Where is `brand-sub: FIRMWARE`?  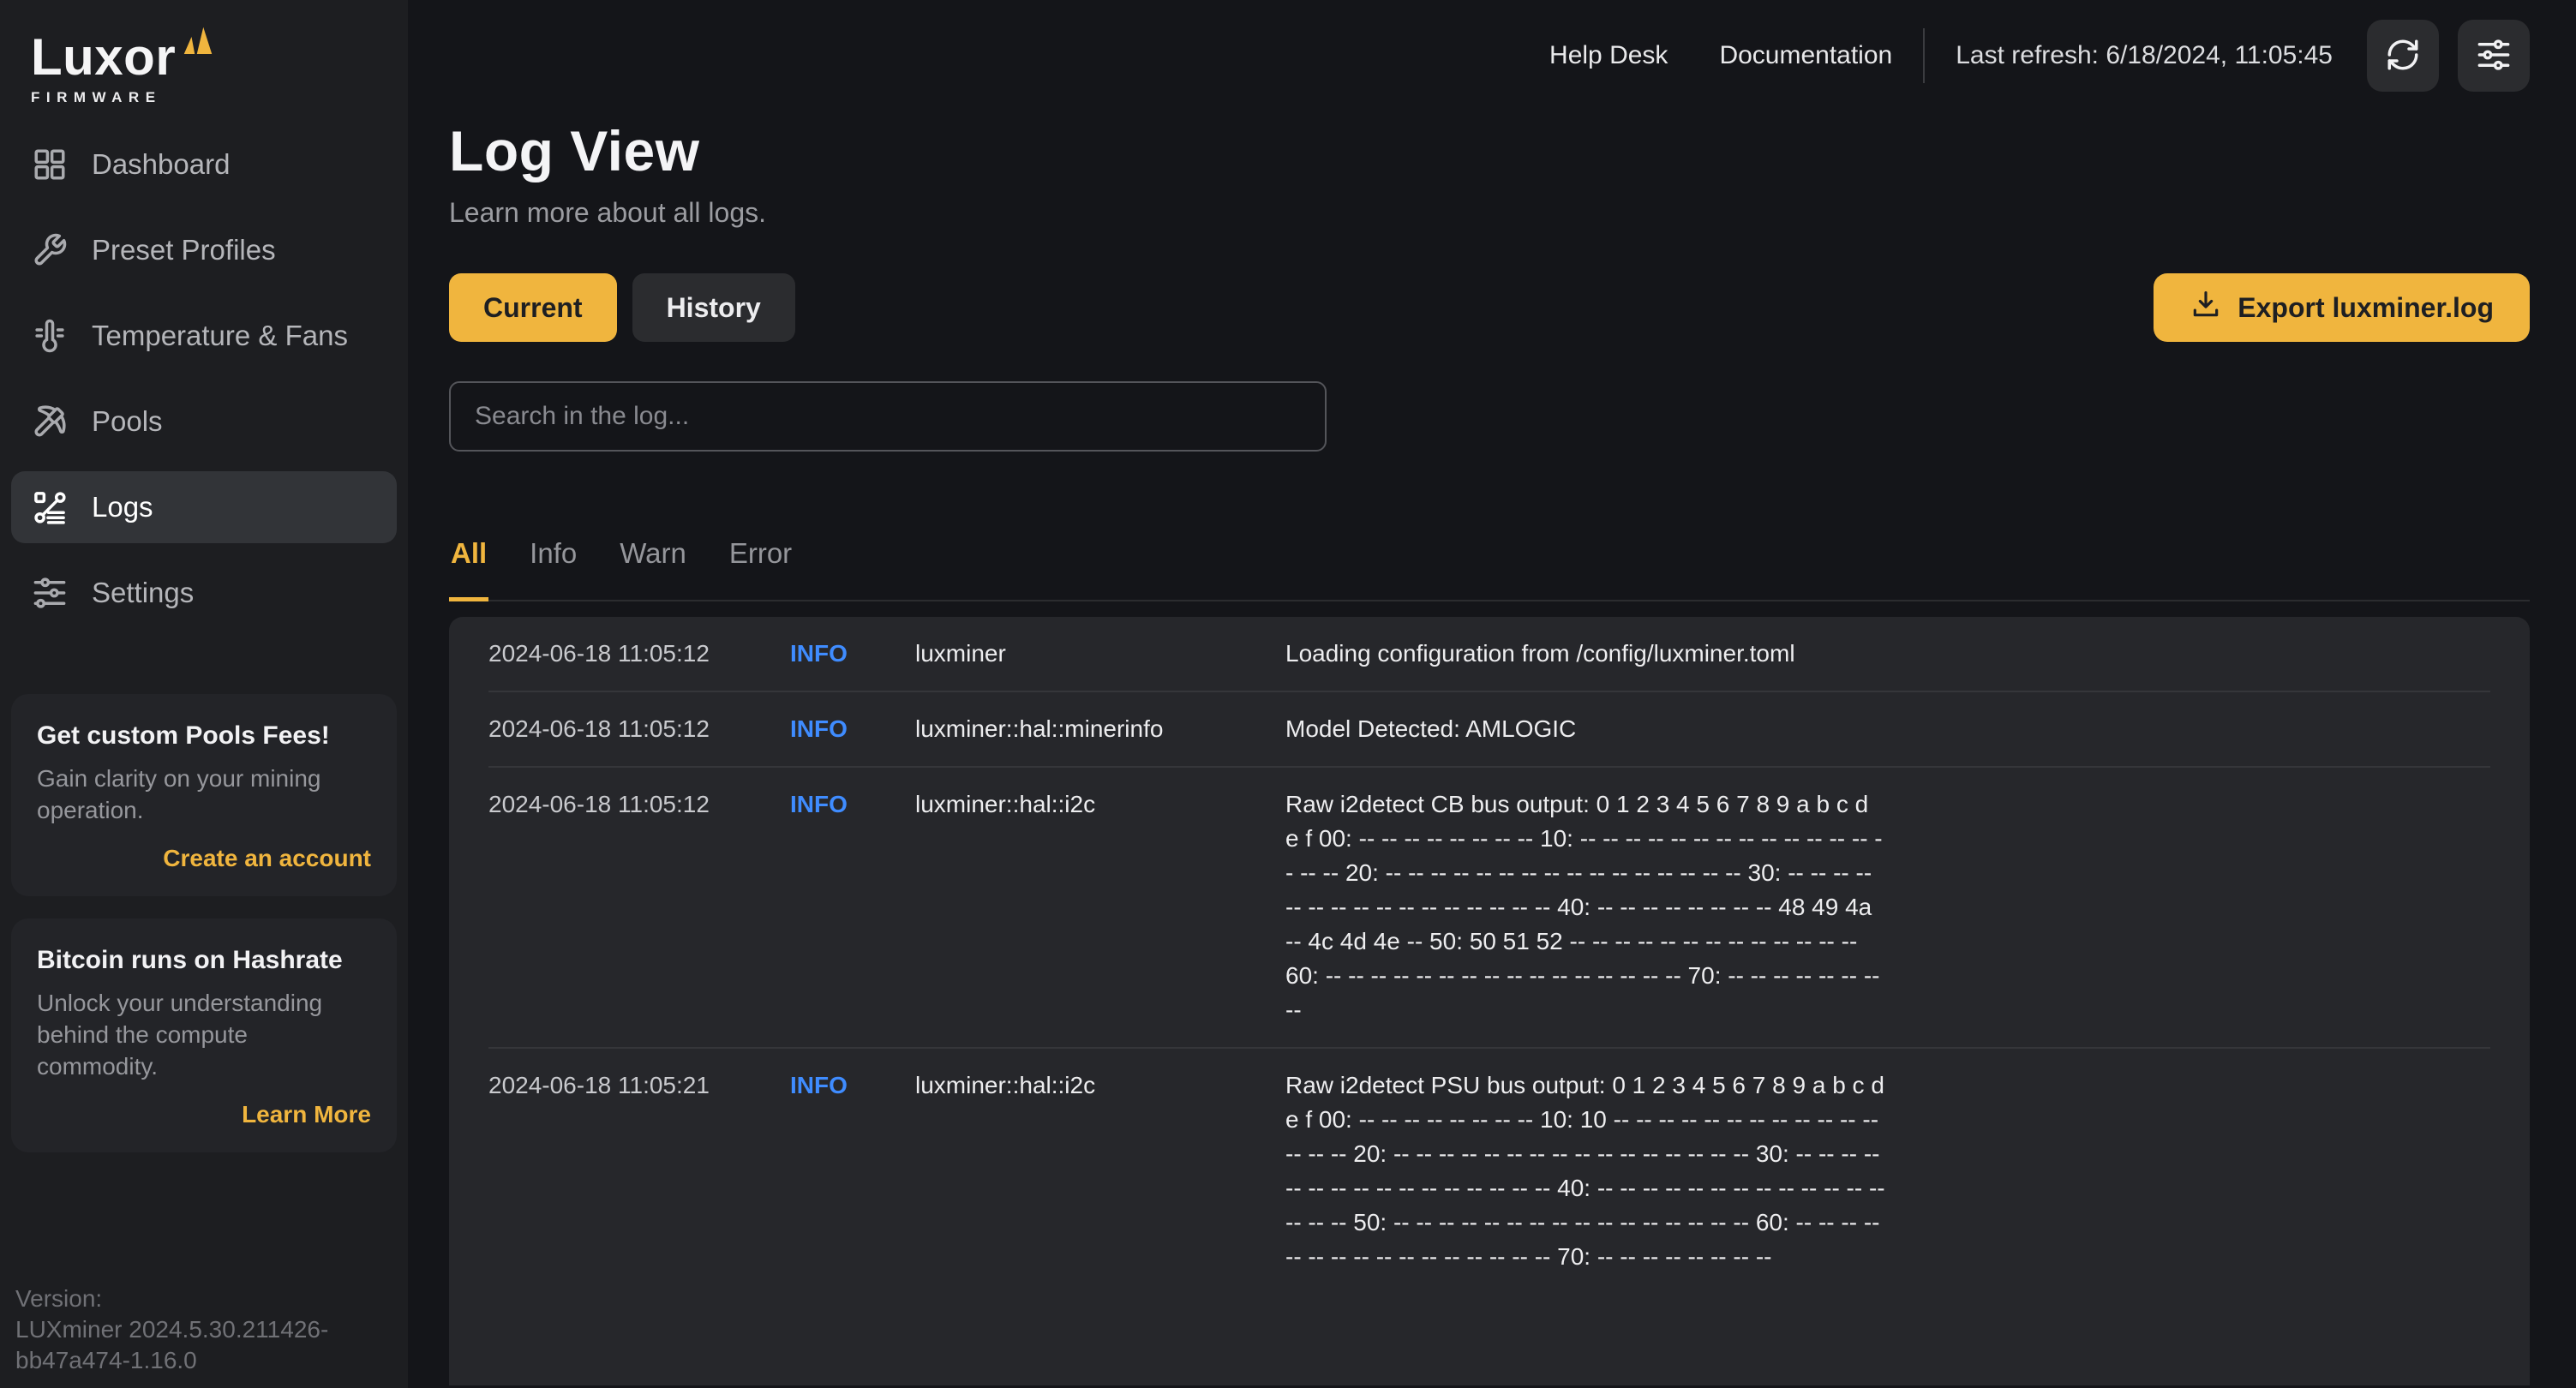 brand-sub: FIRMWARE is located at coordinates (96, 97).